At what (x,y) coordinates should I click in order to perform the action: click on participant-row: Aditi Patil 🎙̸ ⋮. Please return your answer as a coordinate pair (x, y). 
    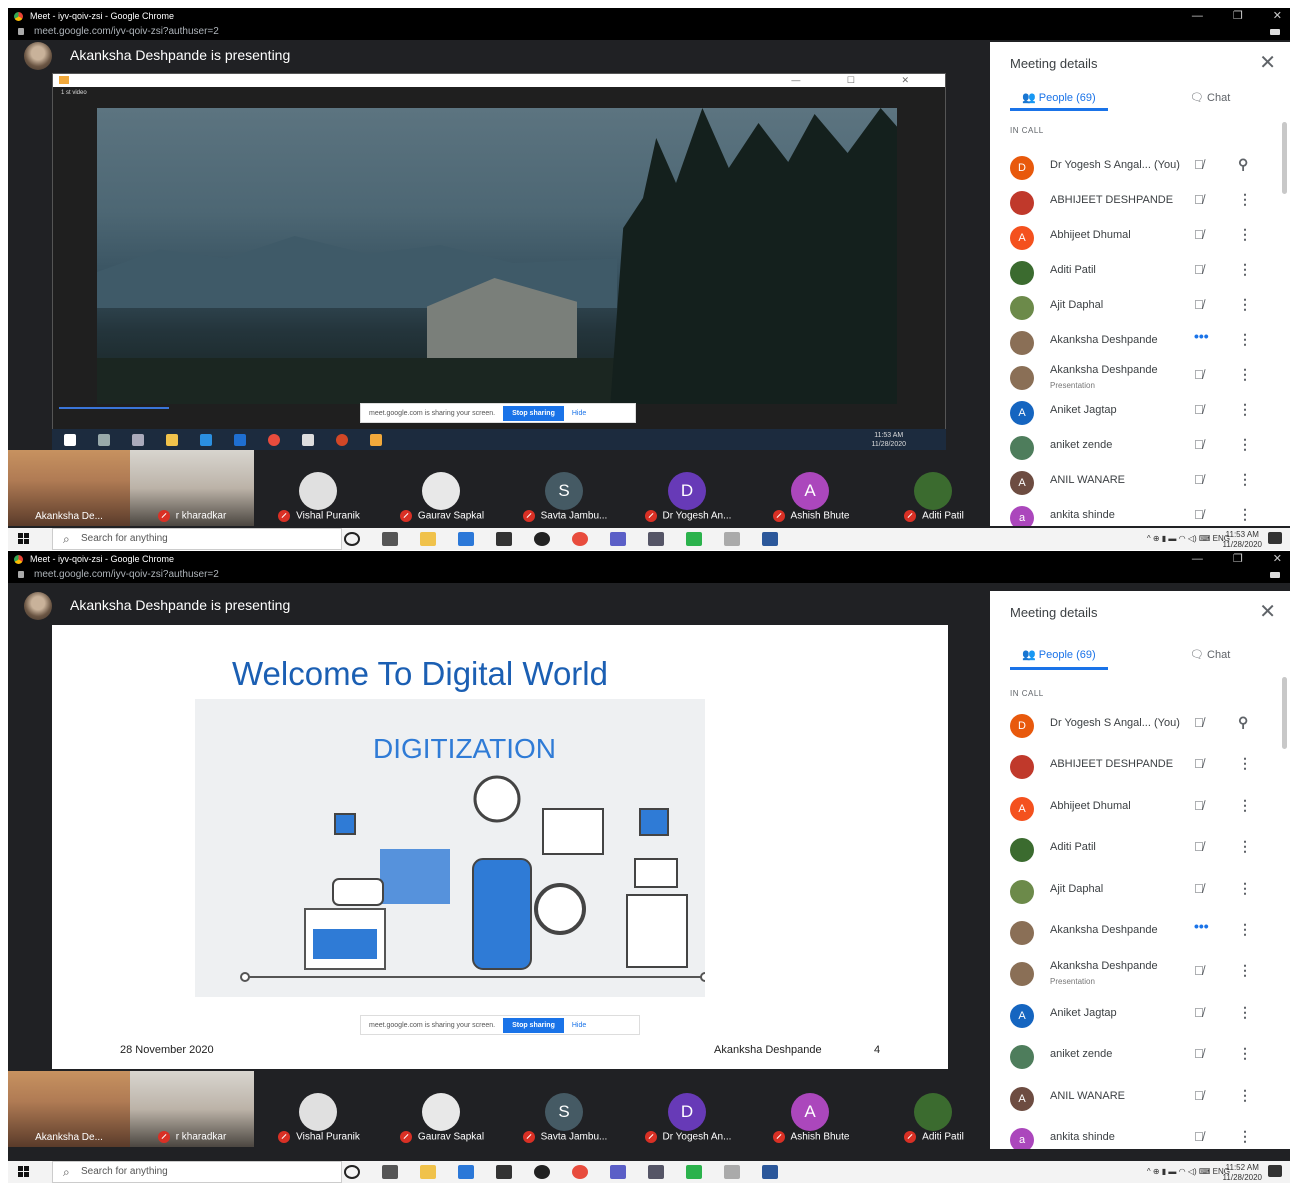
    Looking at the image, I should click on (1140, 273).